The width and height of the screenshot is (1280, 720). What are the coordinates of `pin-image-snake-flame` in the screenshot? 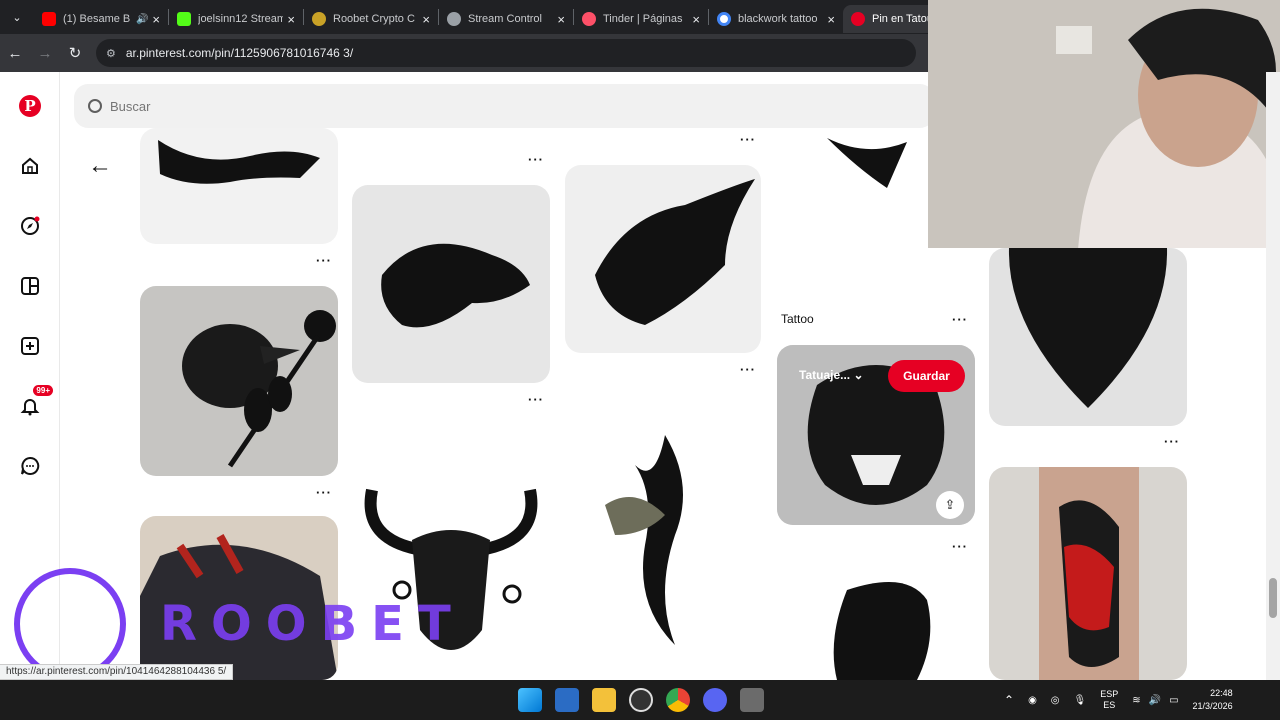 It's located at (663, 537).